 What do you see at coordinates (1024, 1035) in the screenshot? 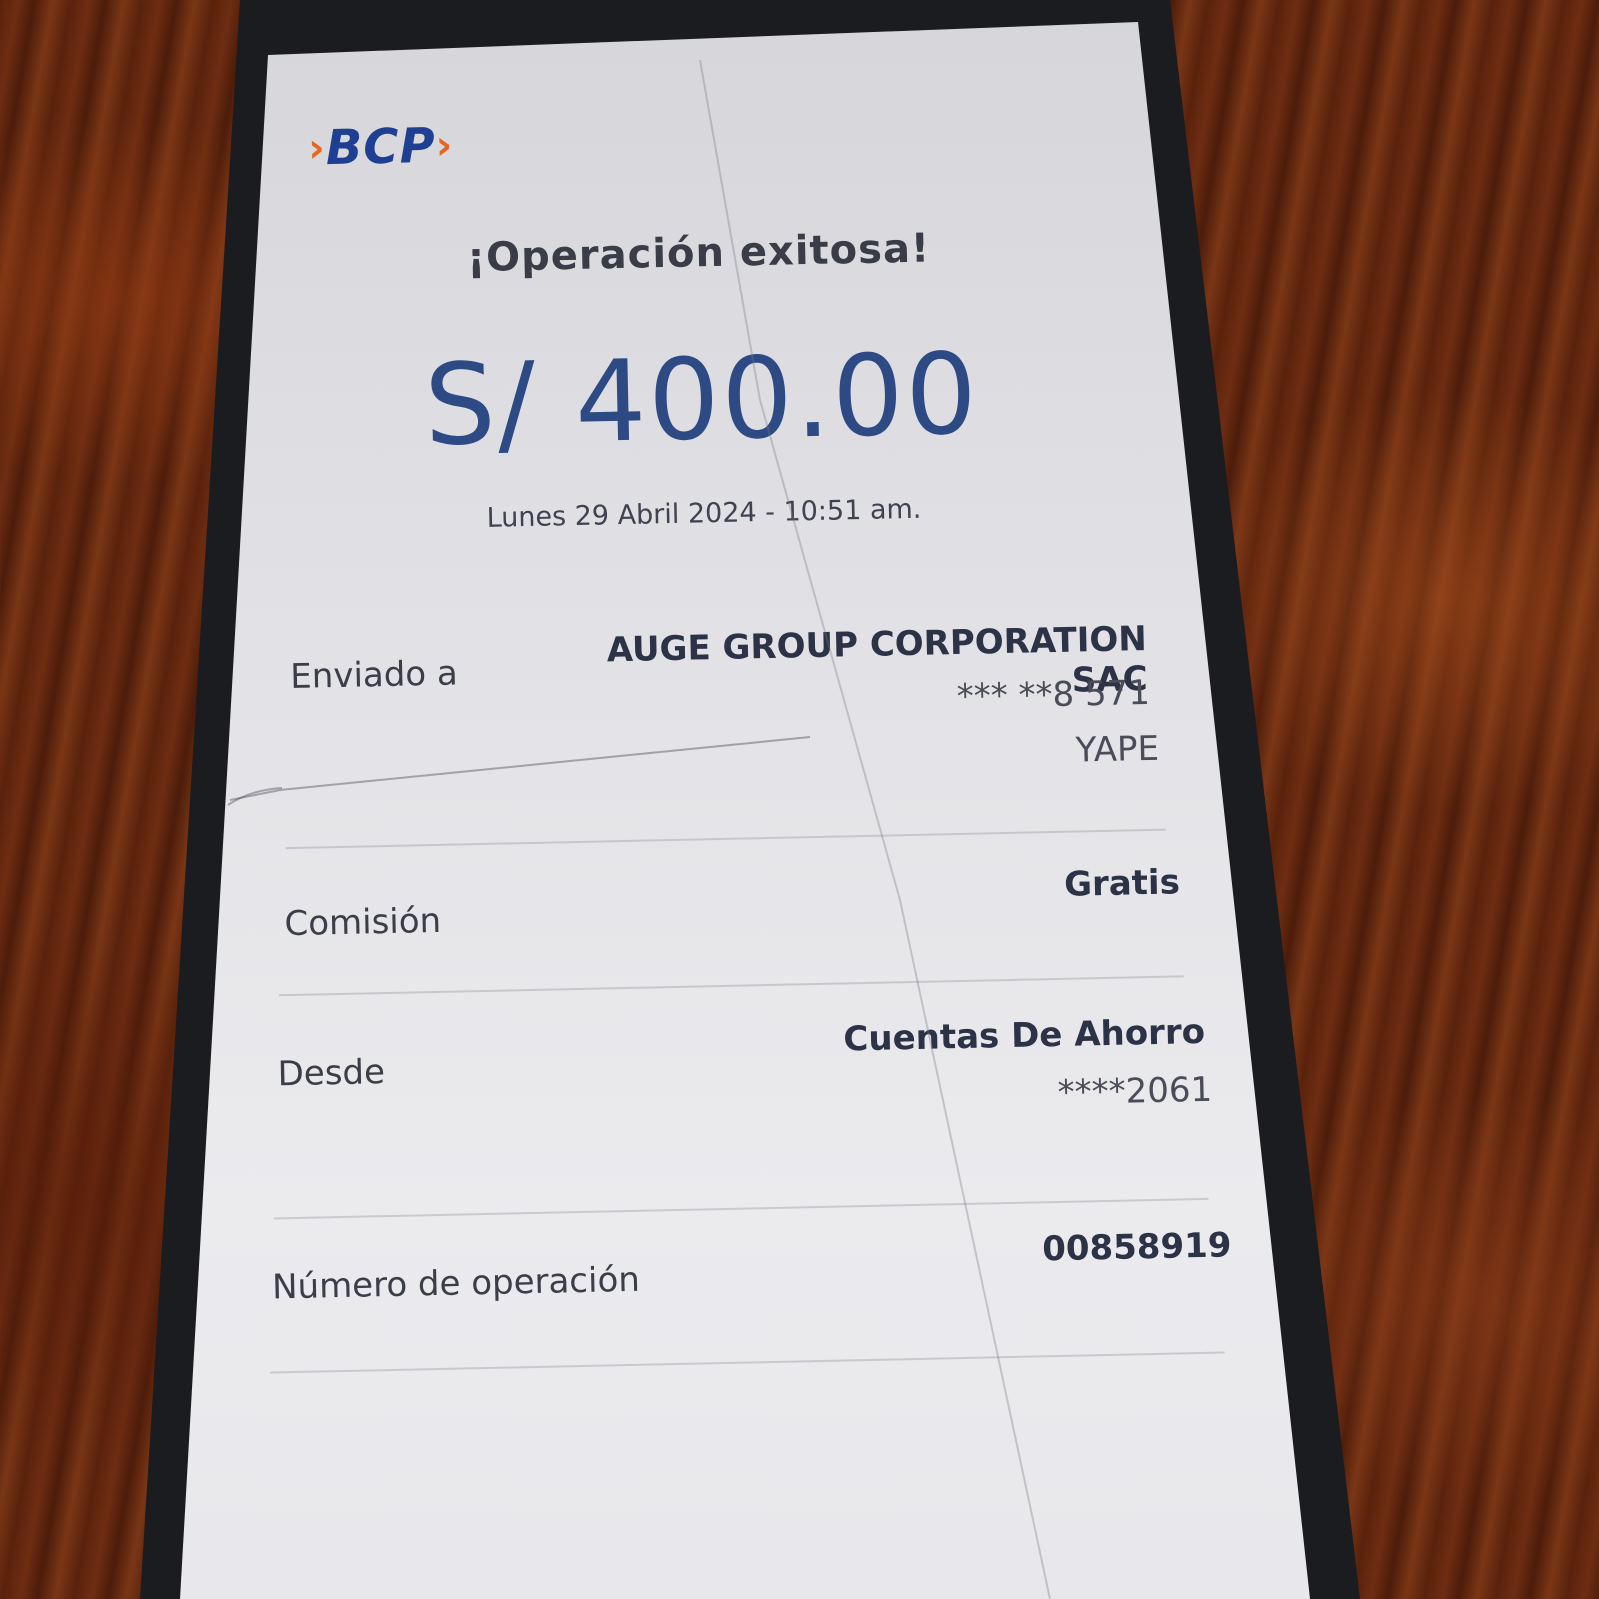
I see `from-account-type: Cuentas De Ahorro` at bounding box center [1024, 1035].